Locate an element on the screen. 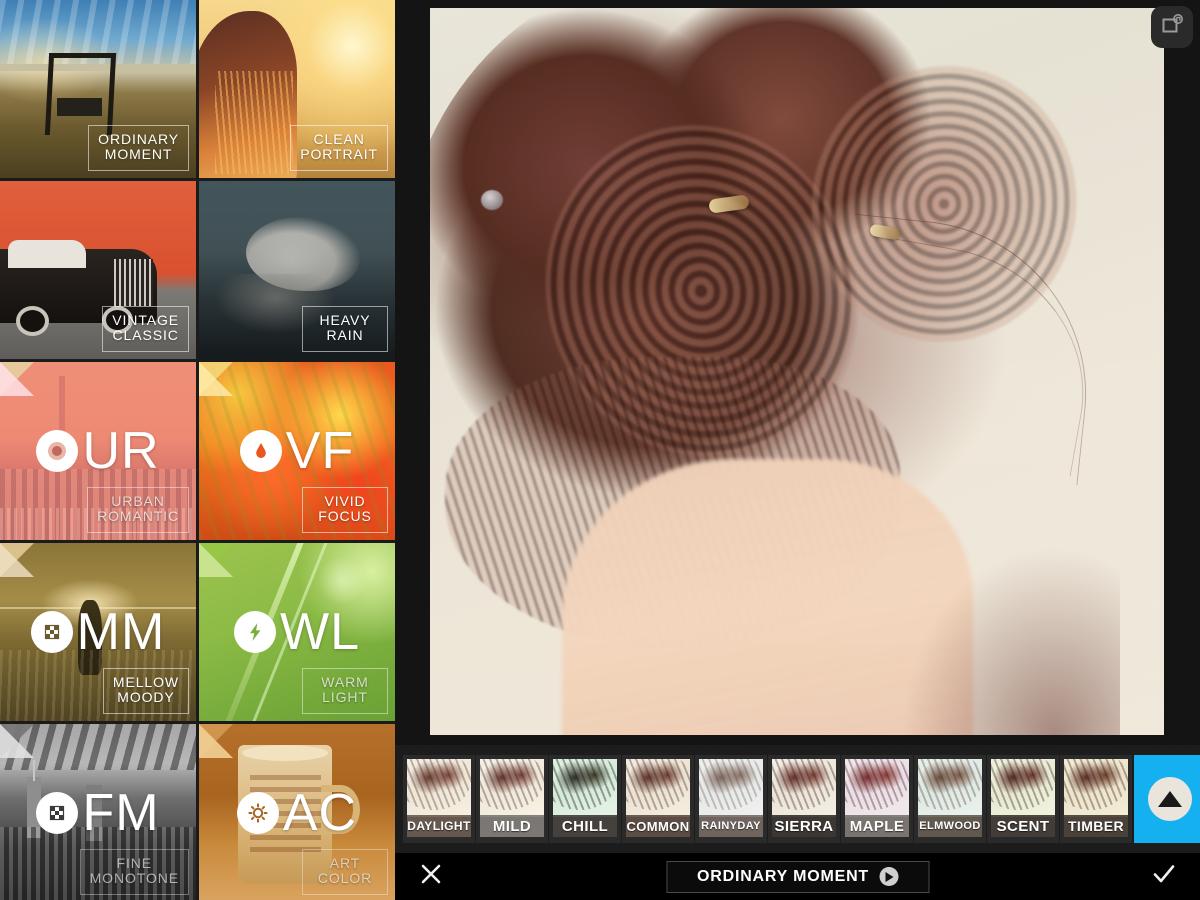 The height and width of the screenshot is (900, 1200). preset-label-line2: LIGHT is located at coordinates (345, 697).